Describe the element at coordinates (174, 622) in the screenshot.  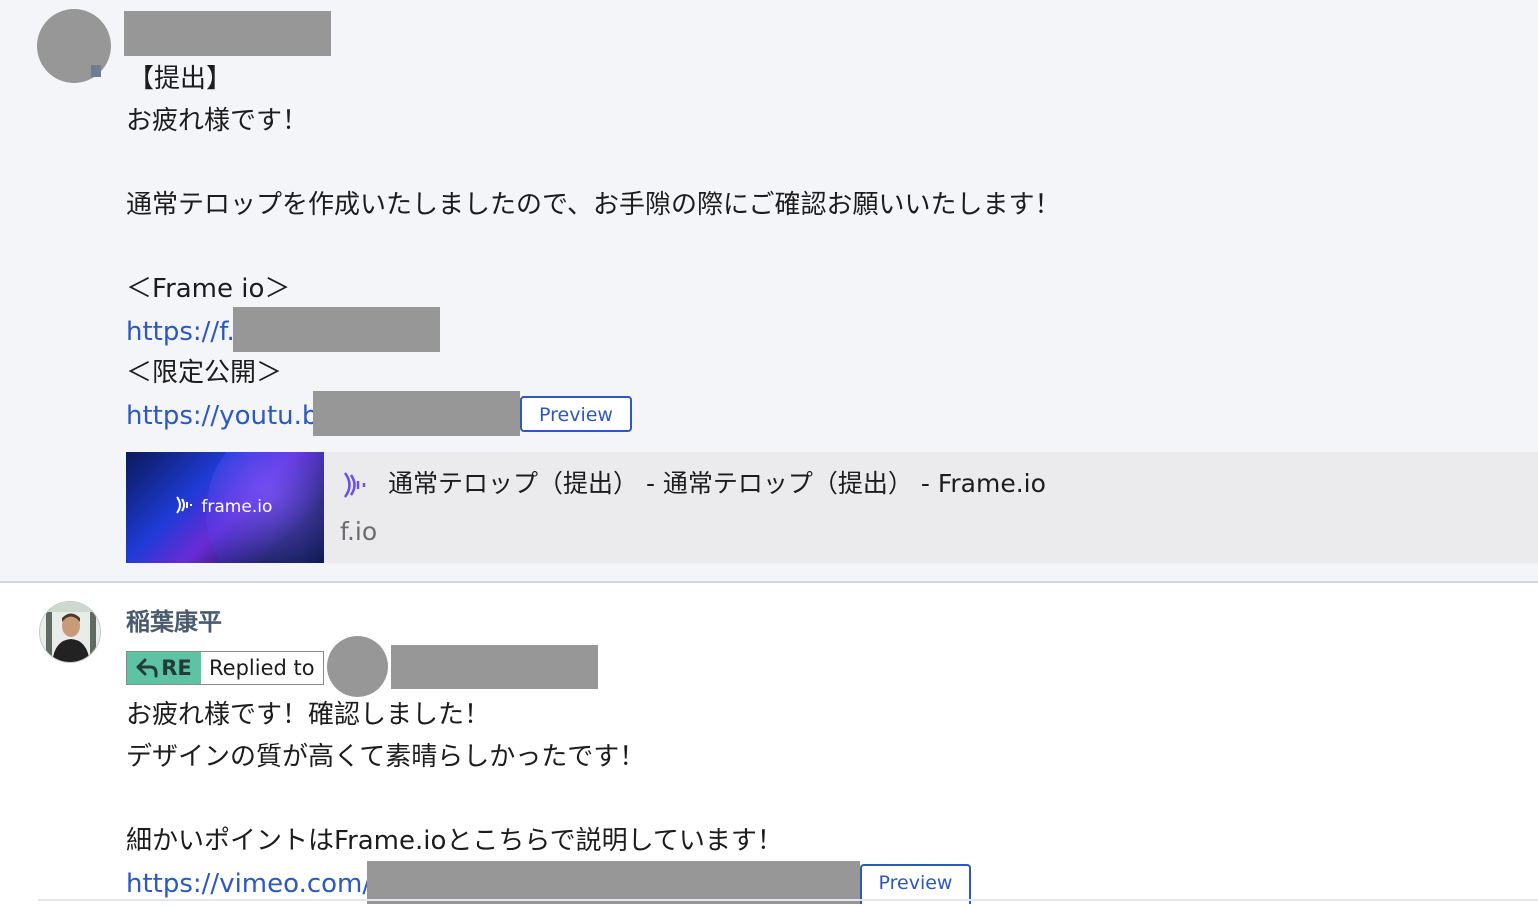
I see `author-name: 稲葉康平` at that location.